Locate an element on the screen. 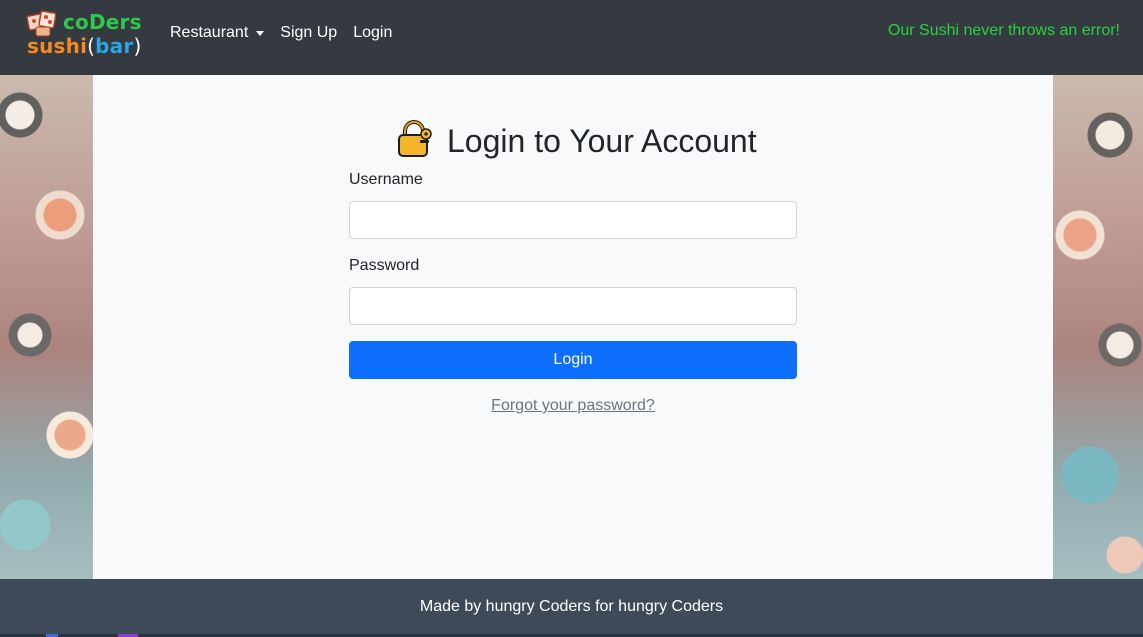 This screenshot has width=1143, height=637. page-title: Login to Your Account is located at coordinates (602, 140).